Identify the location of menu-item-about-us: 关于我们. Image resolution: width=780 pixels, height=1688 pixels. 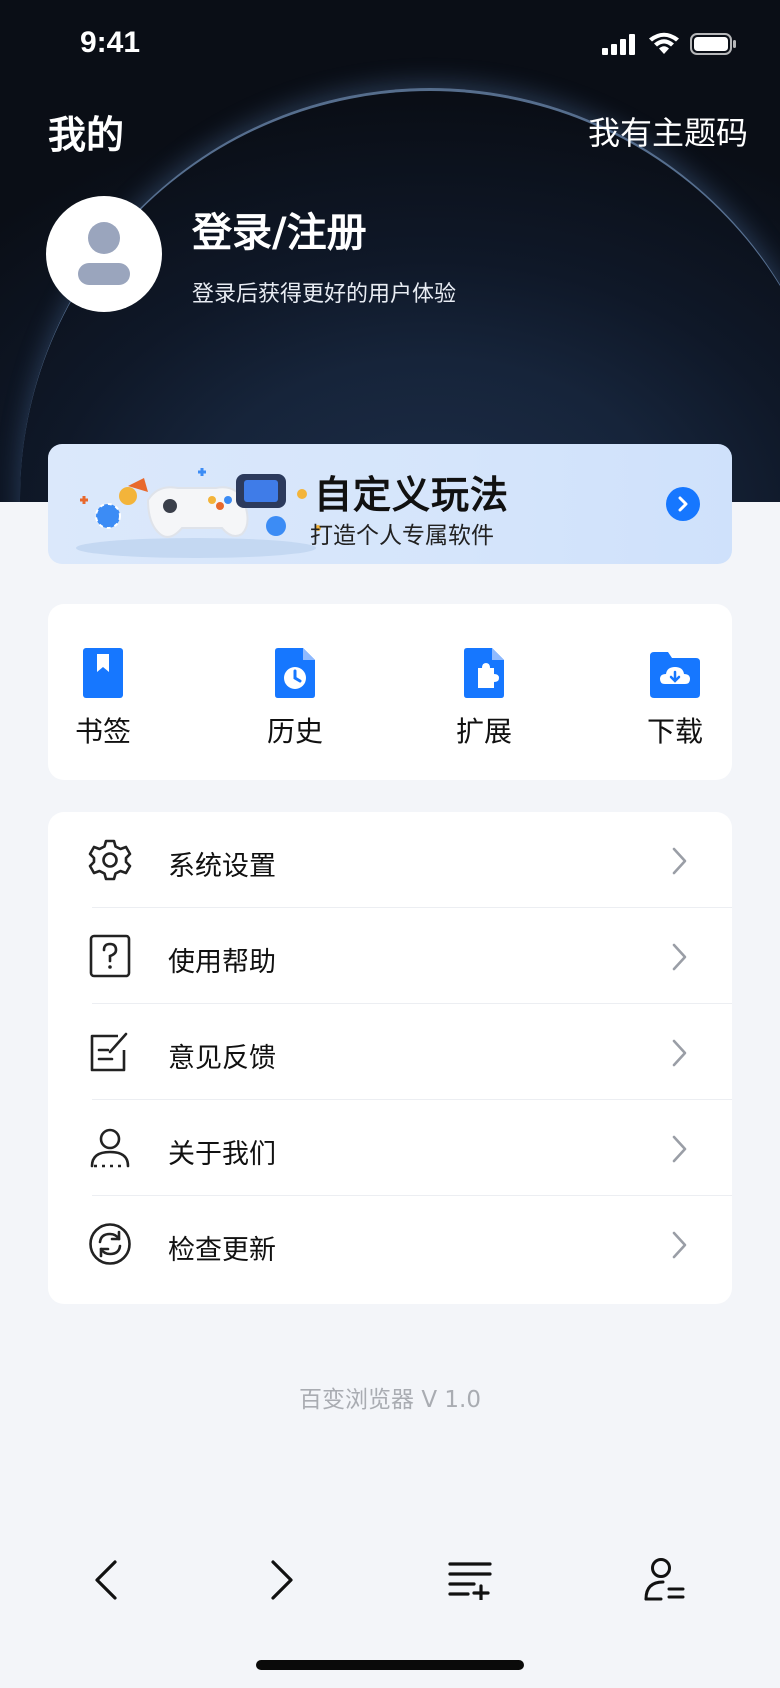
(390, 1148).